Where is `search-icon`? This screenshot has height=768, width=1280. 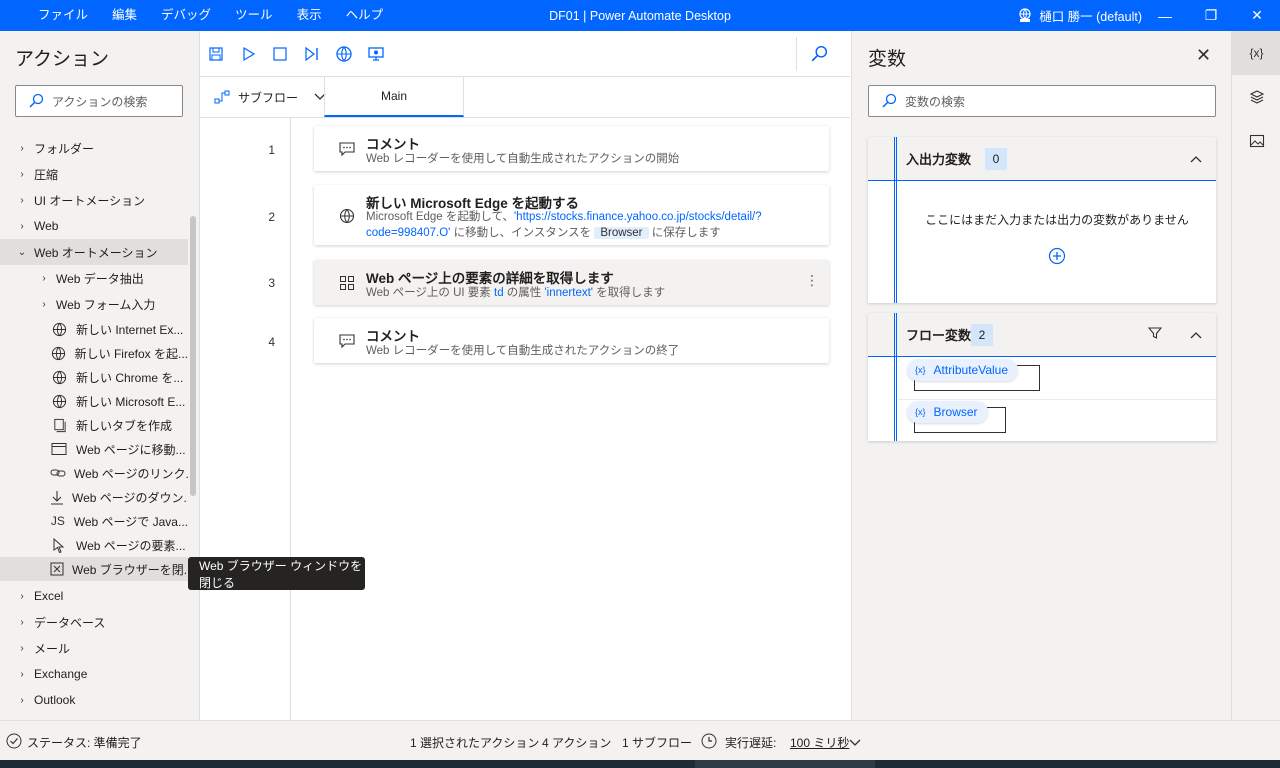
search-icon is located at coordinates (819, 54).